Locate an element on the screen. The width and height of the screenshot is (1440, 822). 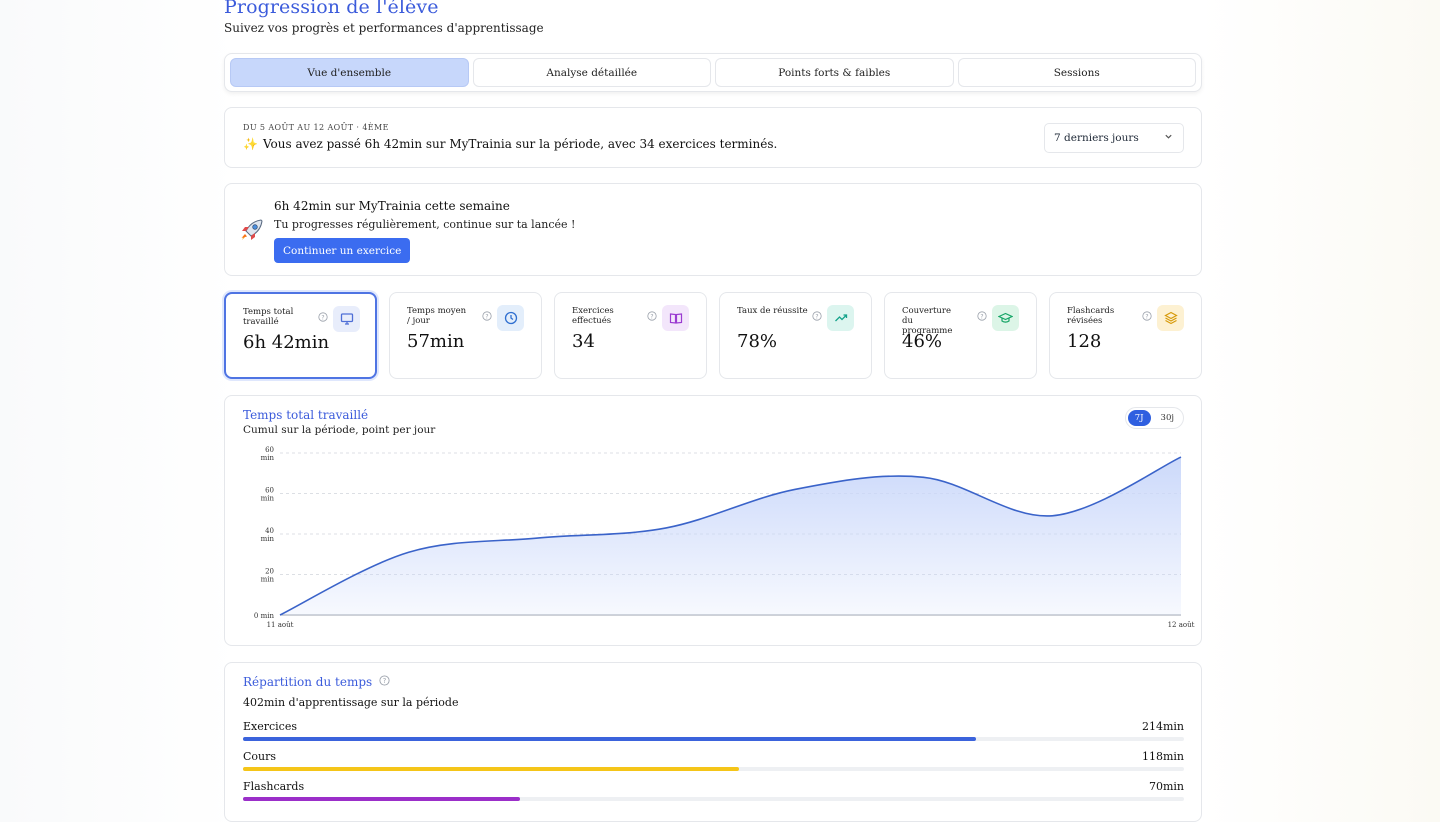
clock-icon is located at coordinates (510, 318).